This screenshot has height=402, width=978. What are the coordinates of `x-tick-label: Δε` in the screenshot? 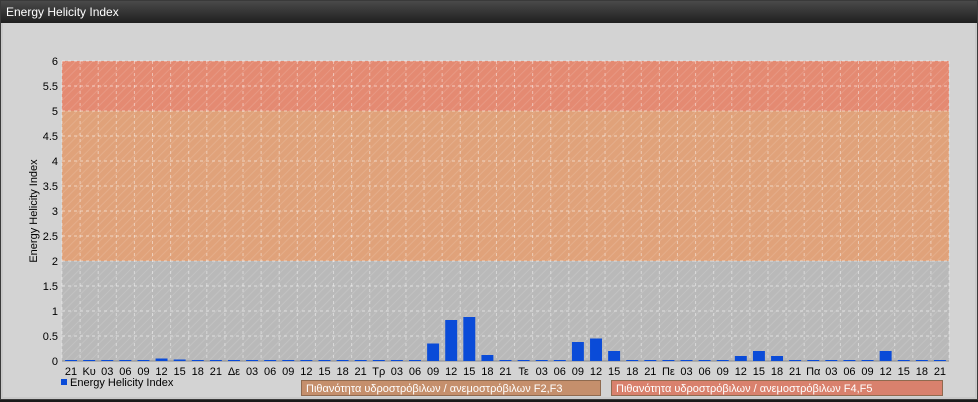 It's located at (234, 372).